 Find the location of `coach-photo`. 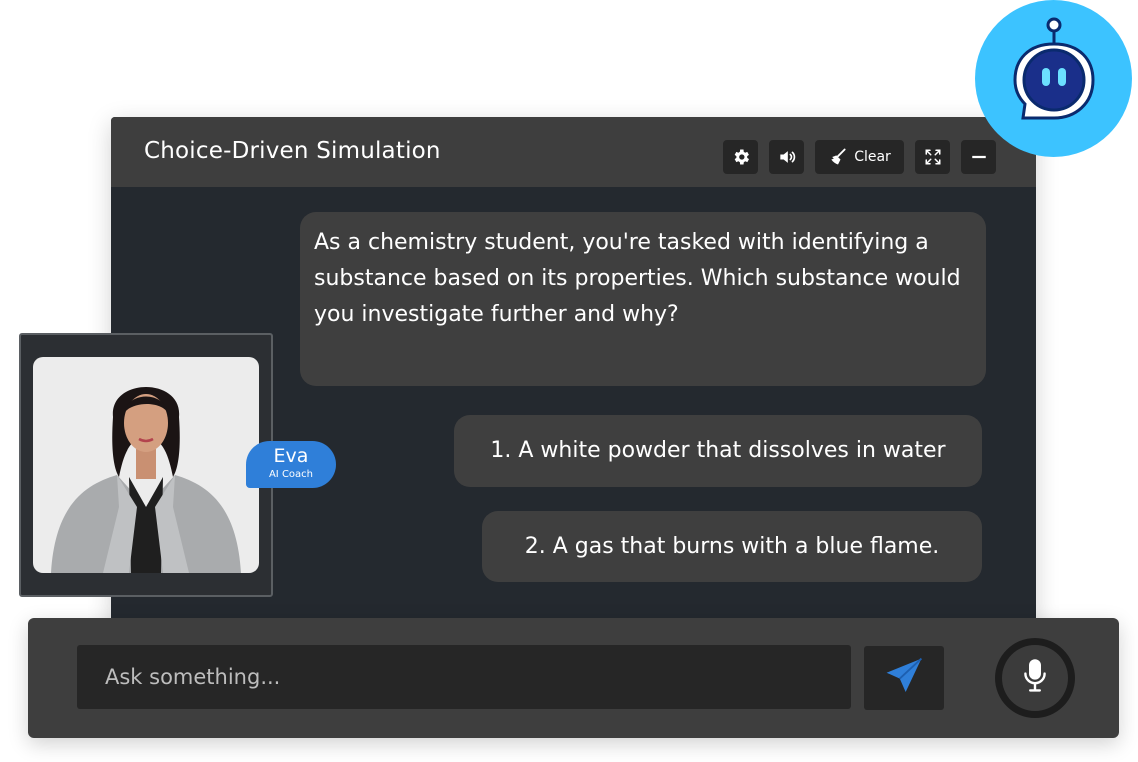

coach-photo is located at coordinates (146, 465).